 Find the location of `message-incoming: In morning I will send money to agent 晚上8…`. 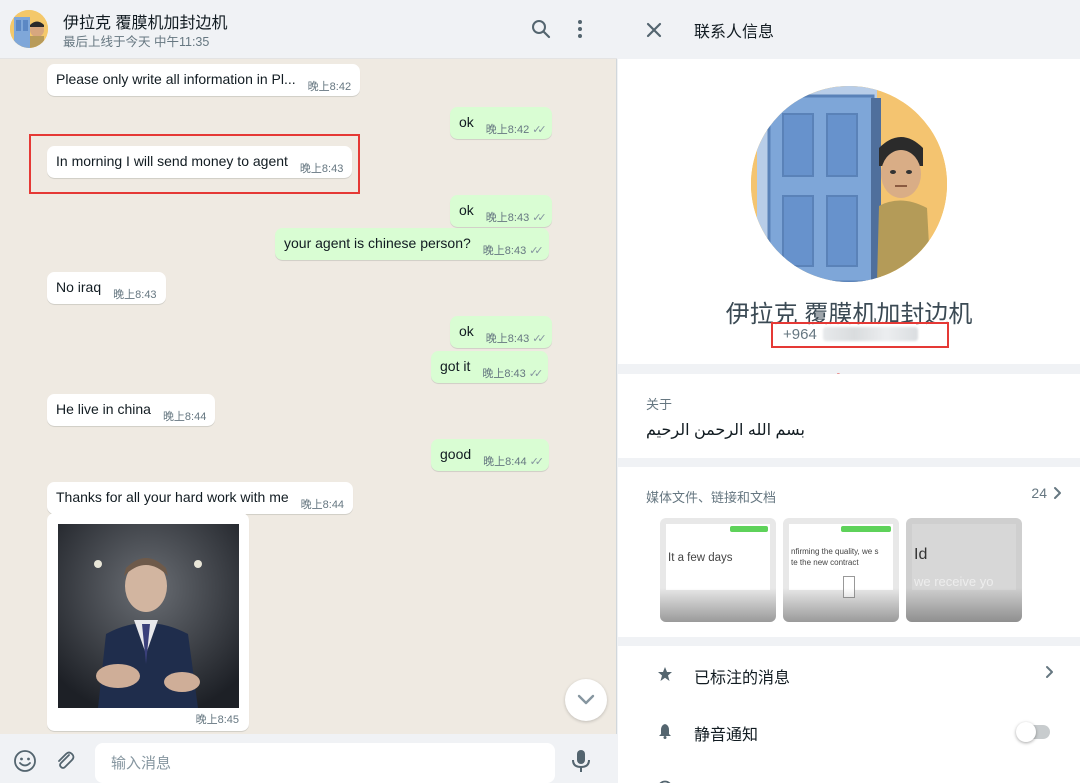

message-incoming: In morning I will send money to agent 晚上8… is located at coordinates (200, 162).